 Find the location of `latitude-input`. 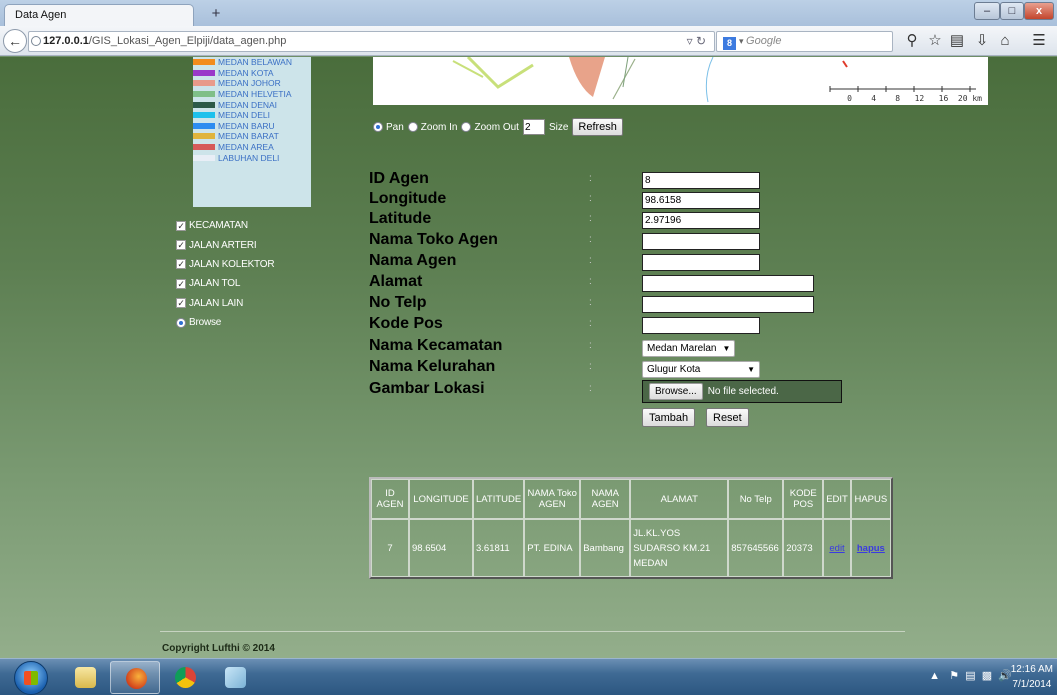

latitude-input is located at coordinates (701, 220).